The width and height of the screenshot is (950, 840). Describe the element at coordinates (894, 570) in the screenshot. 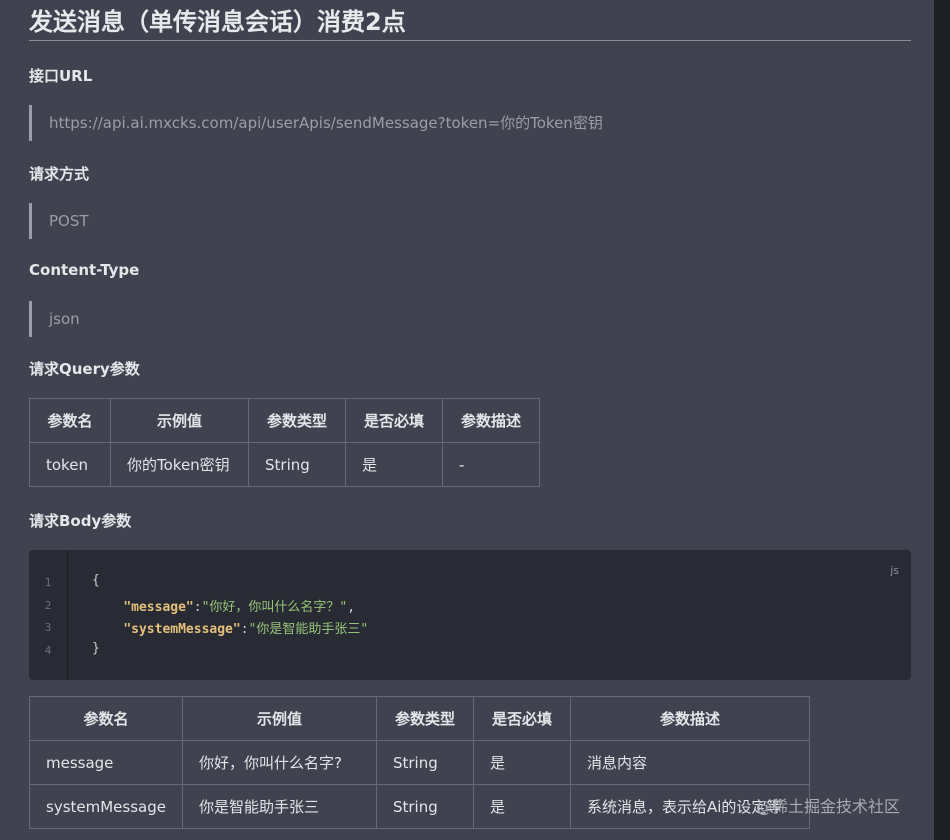

I see `code-language-label: js` at that location.